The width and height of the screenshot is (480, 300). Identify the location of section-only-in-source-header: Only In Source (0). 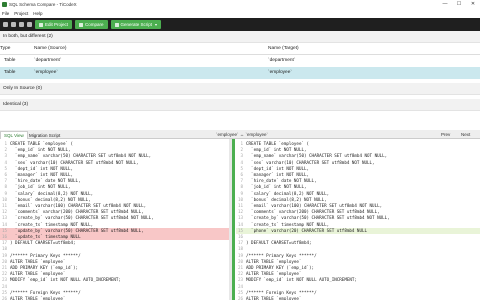
(240, 89).